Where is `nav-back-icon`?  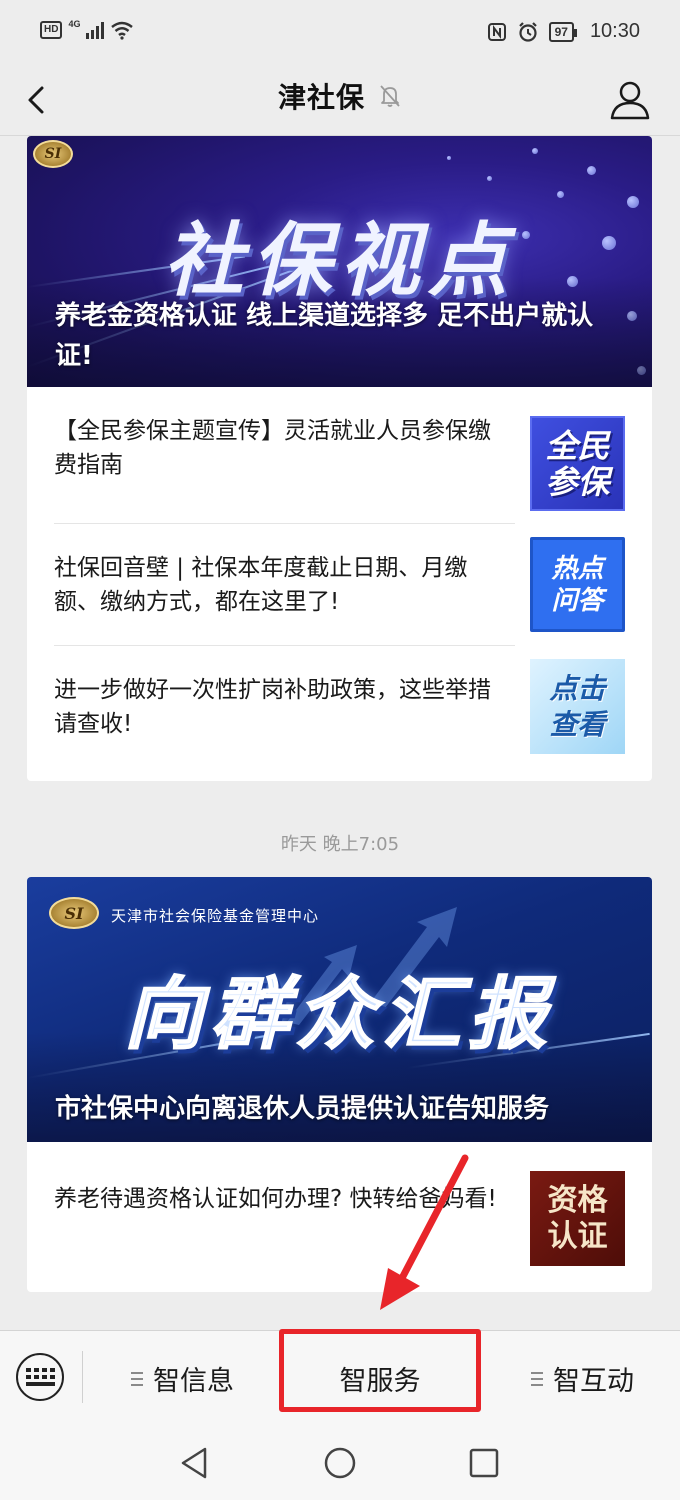
nav-back-icon is located at coordinates (195, 1463).